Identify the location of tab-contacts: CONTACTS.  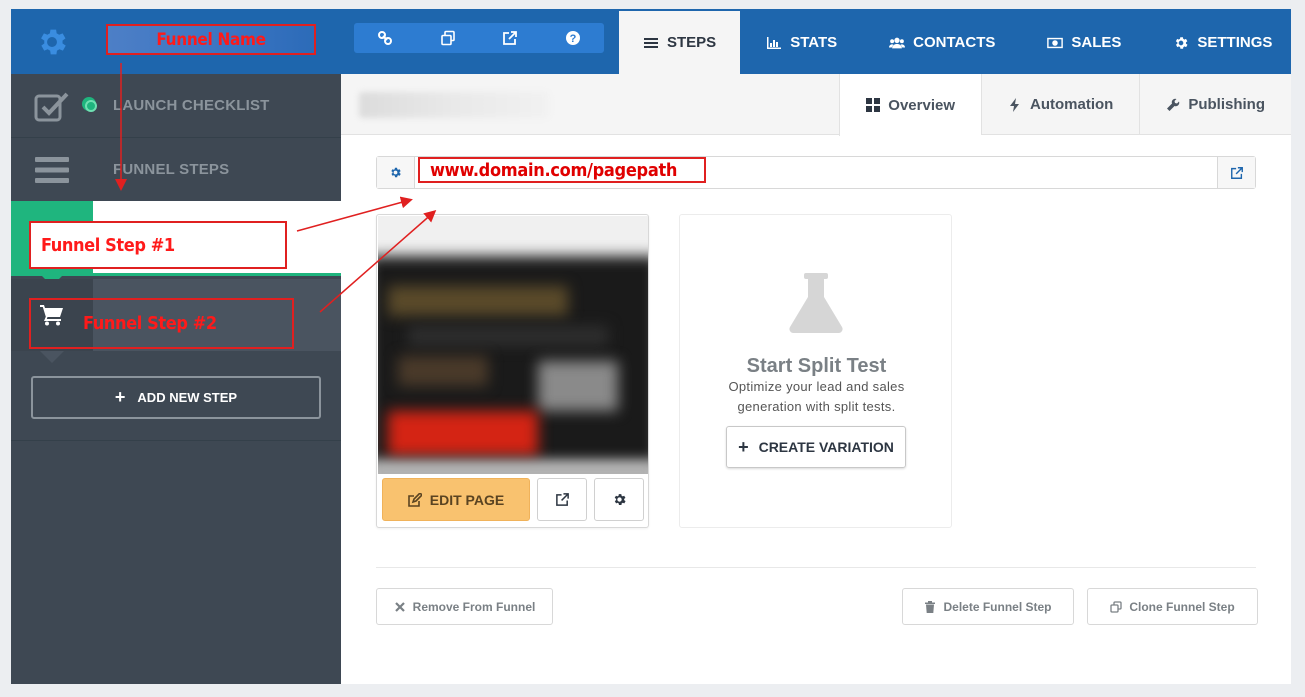
(942, 42).